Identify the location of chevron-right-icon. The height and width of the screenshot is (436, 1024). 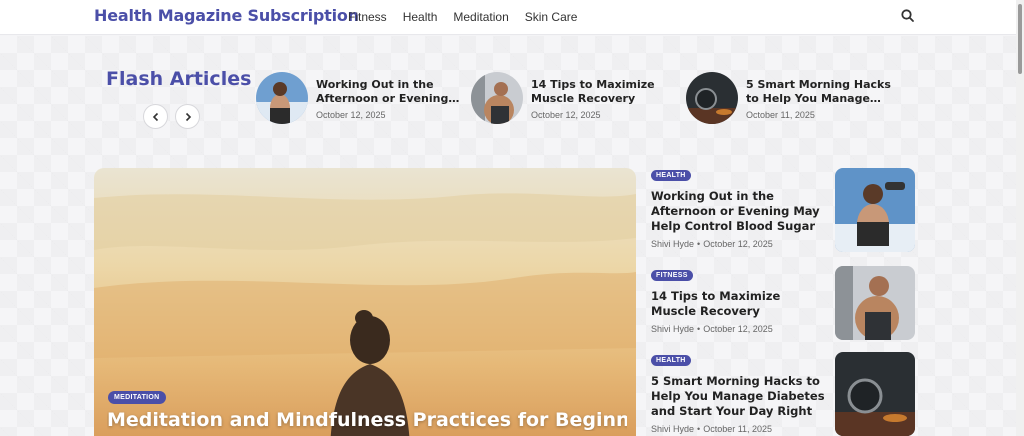
(188, 116).